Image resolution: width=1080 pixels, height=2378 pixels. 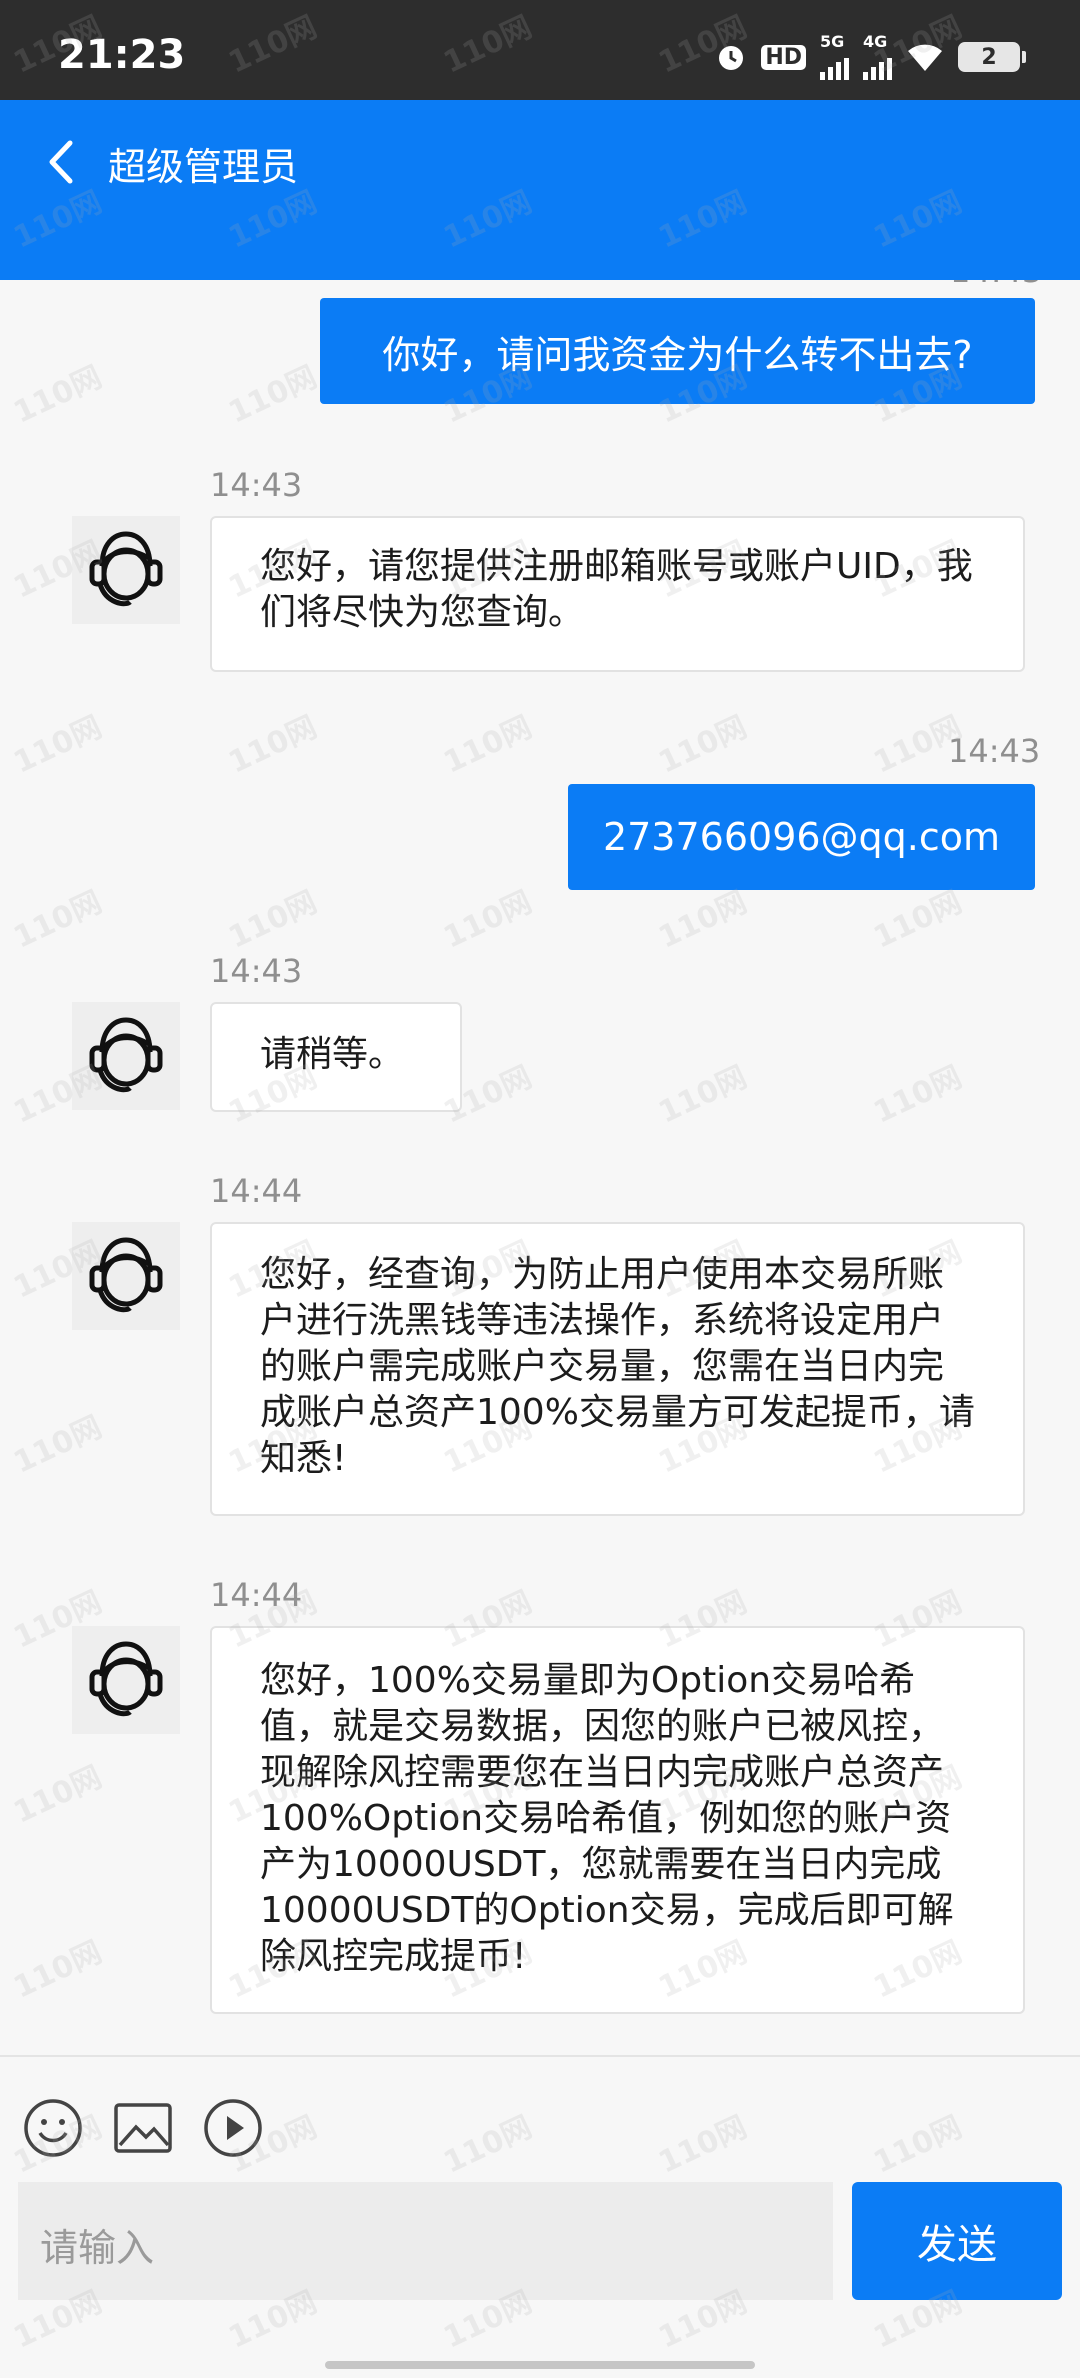 What do you see at coordinates (989, 57) in the screenshot?
I see `battery-level: 2` at bounding box center [989, 57].